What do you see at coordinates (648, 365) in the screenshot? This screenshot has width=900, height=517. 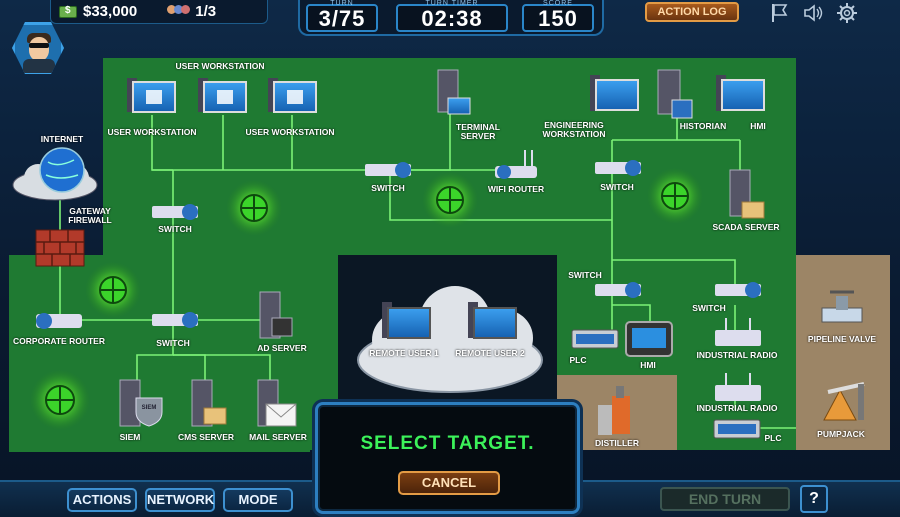 I see `hmi-label-bottom: HMI` at bounding box center [648, 365].